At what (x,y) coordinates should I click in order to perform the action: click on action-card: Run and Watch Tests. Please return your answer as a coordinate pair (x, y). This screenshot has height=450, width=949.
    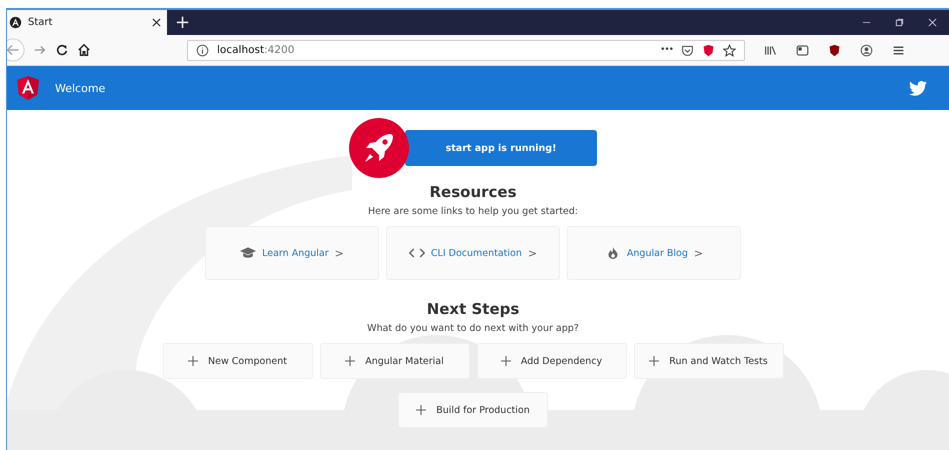
    Looking at the image, I should click on (709, 361).